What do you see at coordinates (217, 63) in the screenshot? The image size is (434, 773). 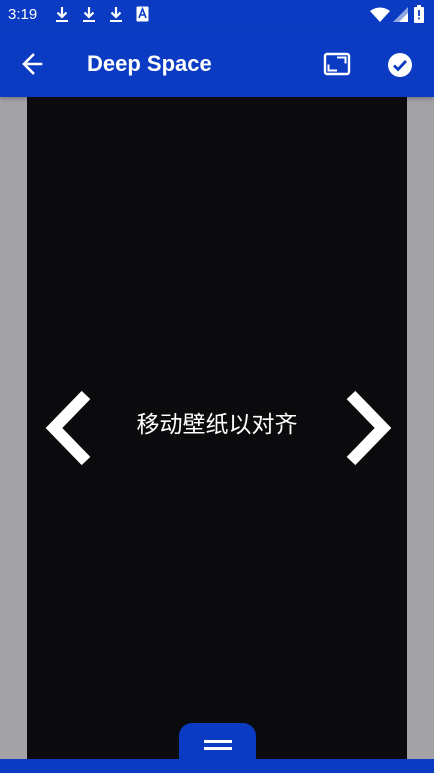 I see `app-bar: Deep Space` at bounding box center [217, 63].